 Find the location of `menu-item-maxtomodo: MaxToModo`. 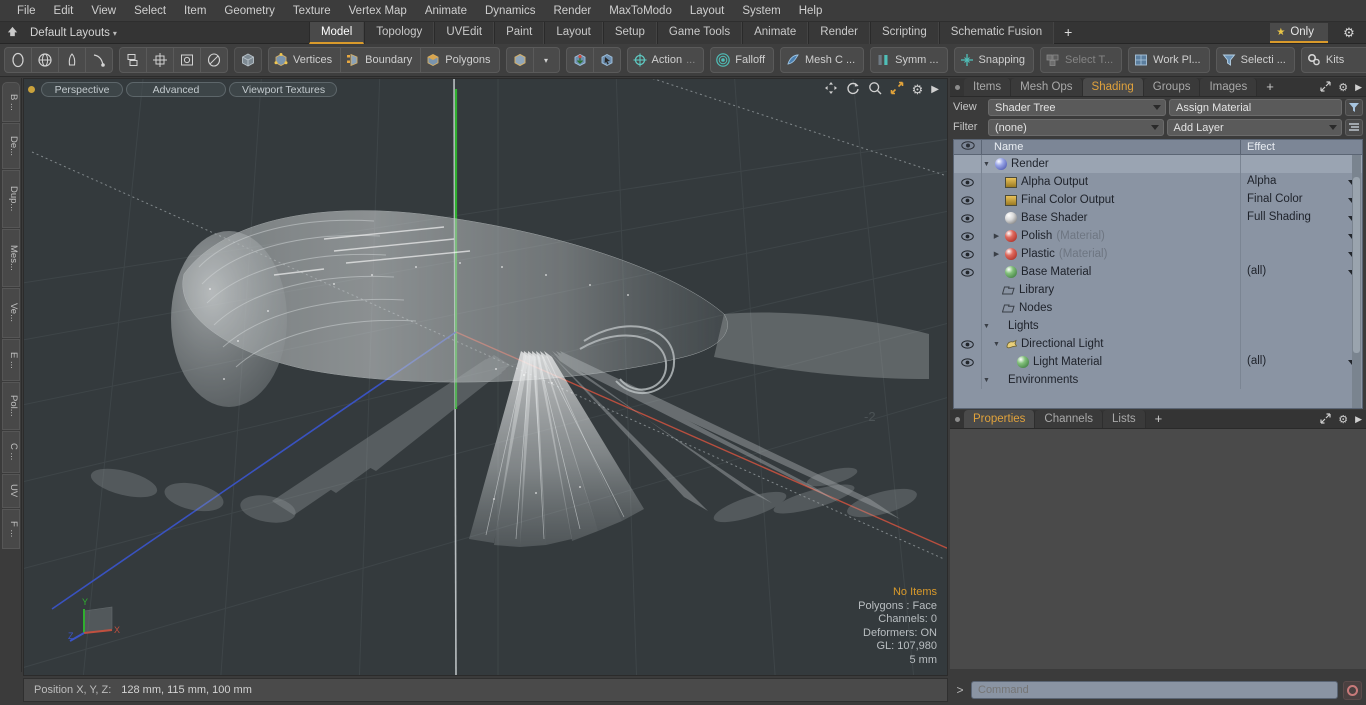

menu-item-maxtomodo: MaxToModo is located at coordinates (640, 11).